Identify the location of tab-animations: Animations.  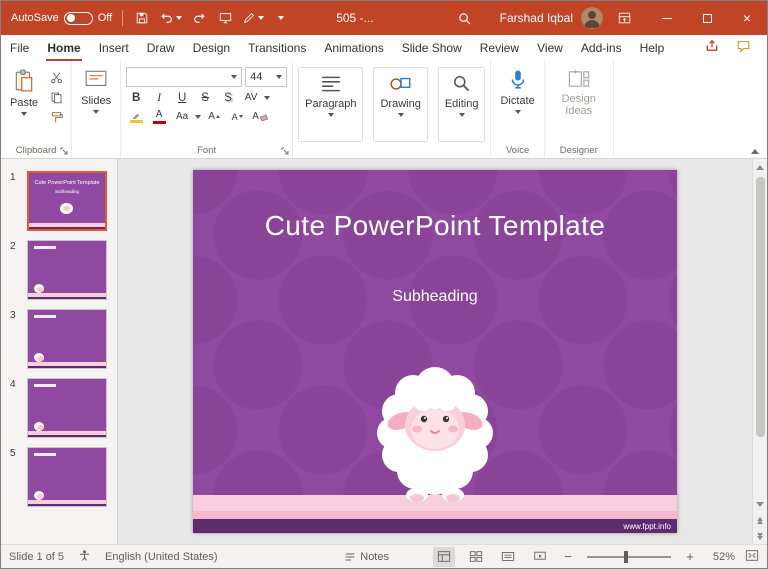
(353, 48).